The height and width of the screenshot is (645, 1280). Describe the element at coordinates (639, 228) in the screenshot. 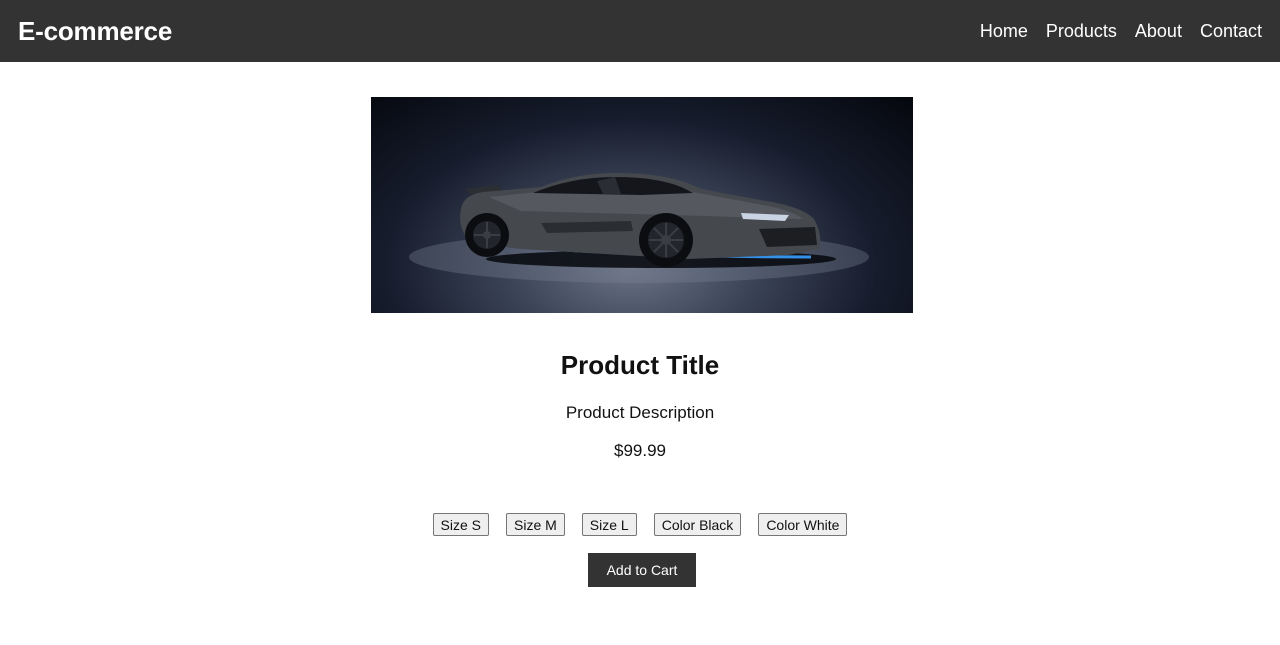

I see `car-photo-icon` at that location.